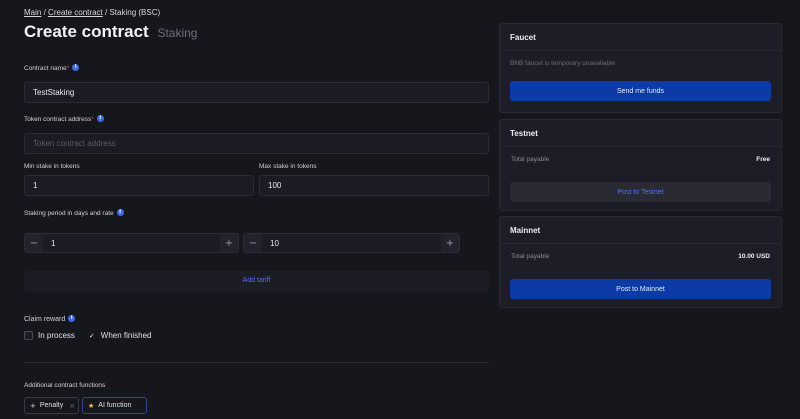 The width and height of the screenshot is (800, 419). I want to click on divider, so click(256, 362).